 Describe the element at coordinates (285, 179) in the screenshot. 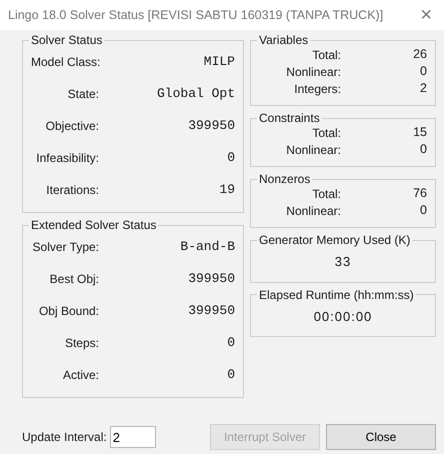

I see `group-title: Nonzeros` at that location.